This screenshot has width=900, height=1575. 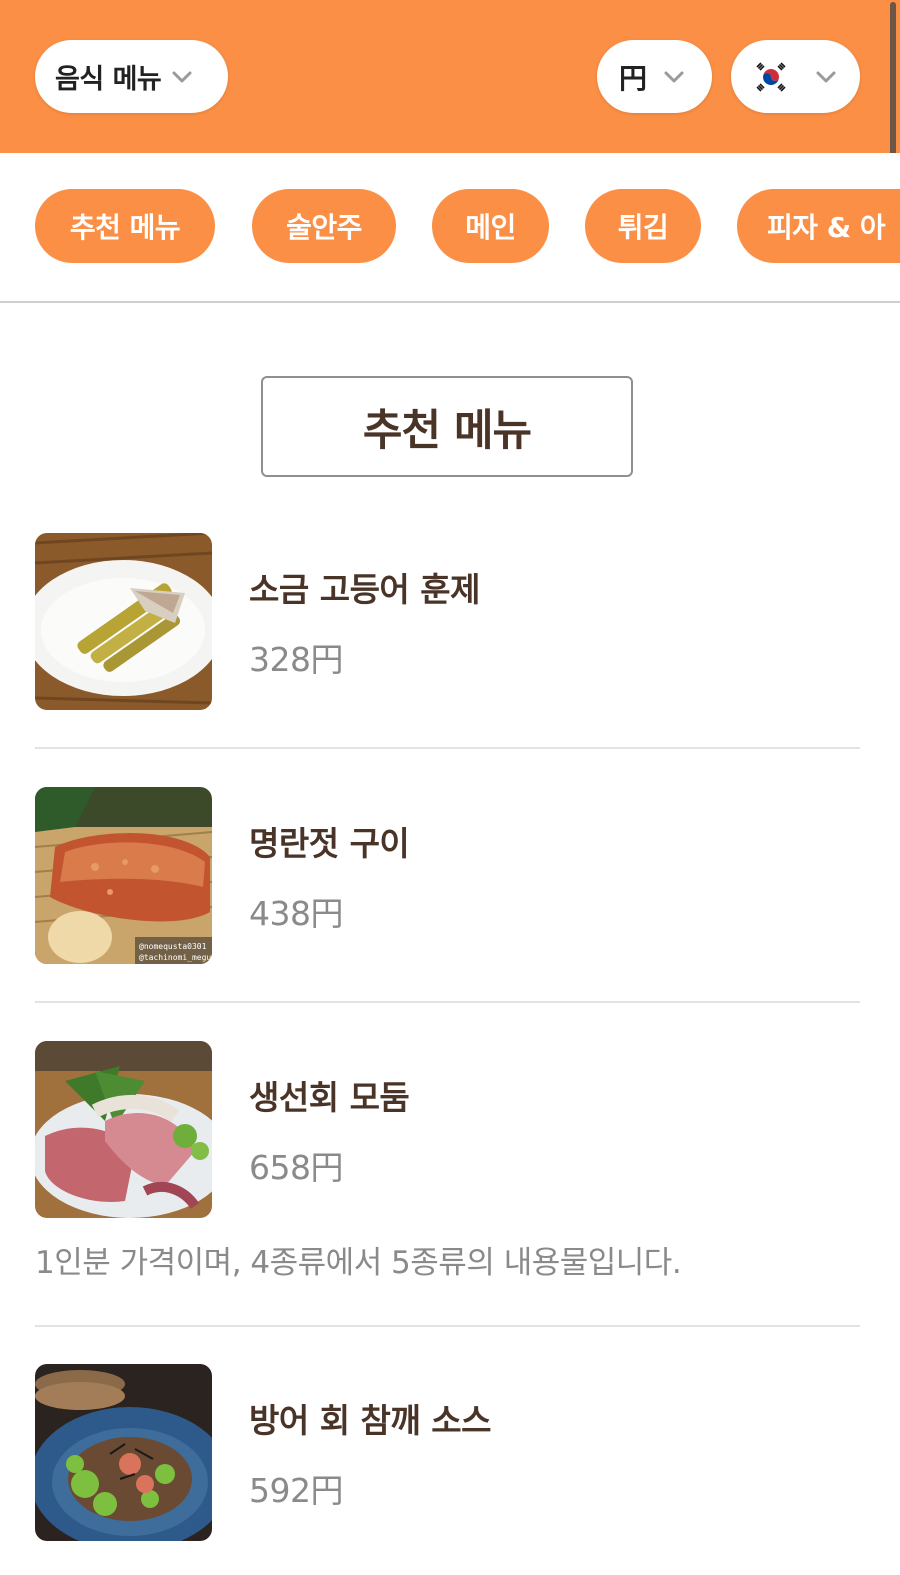 What do you see at coordinates (358, 1263) in the screenshot?
I see `item-description: 1인분 가격이며, 4종류에서 5종류의 내용물입니다.` at bounding box center [358, 1263].